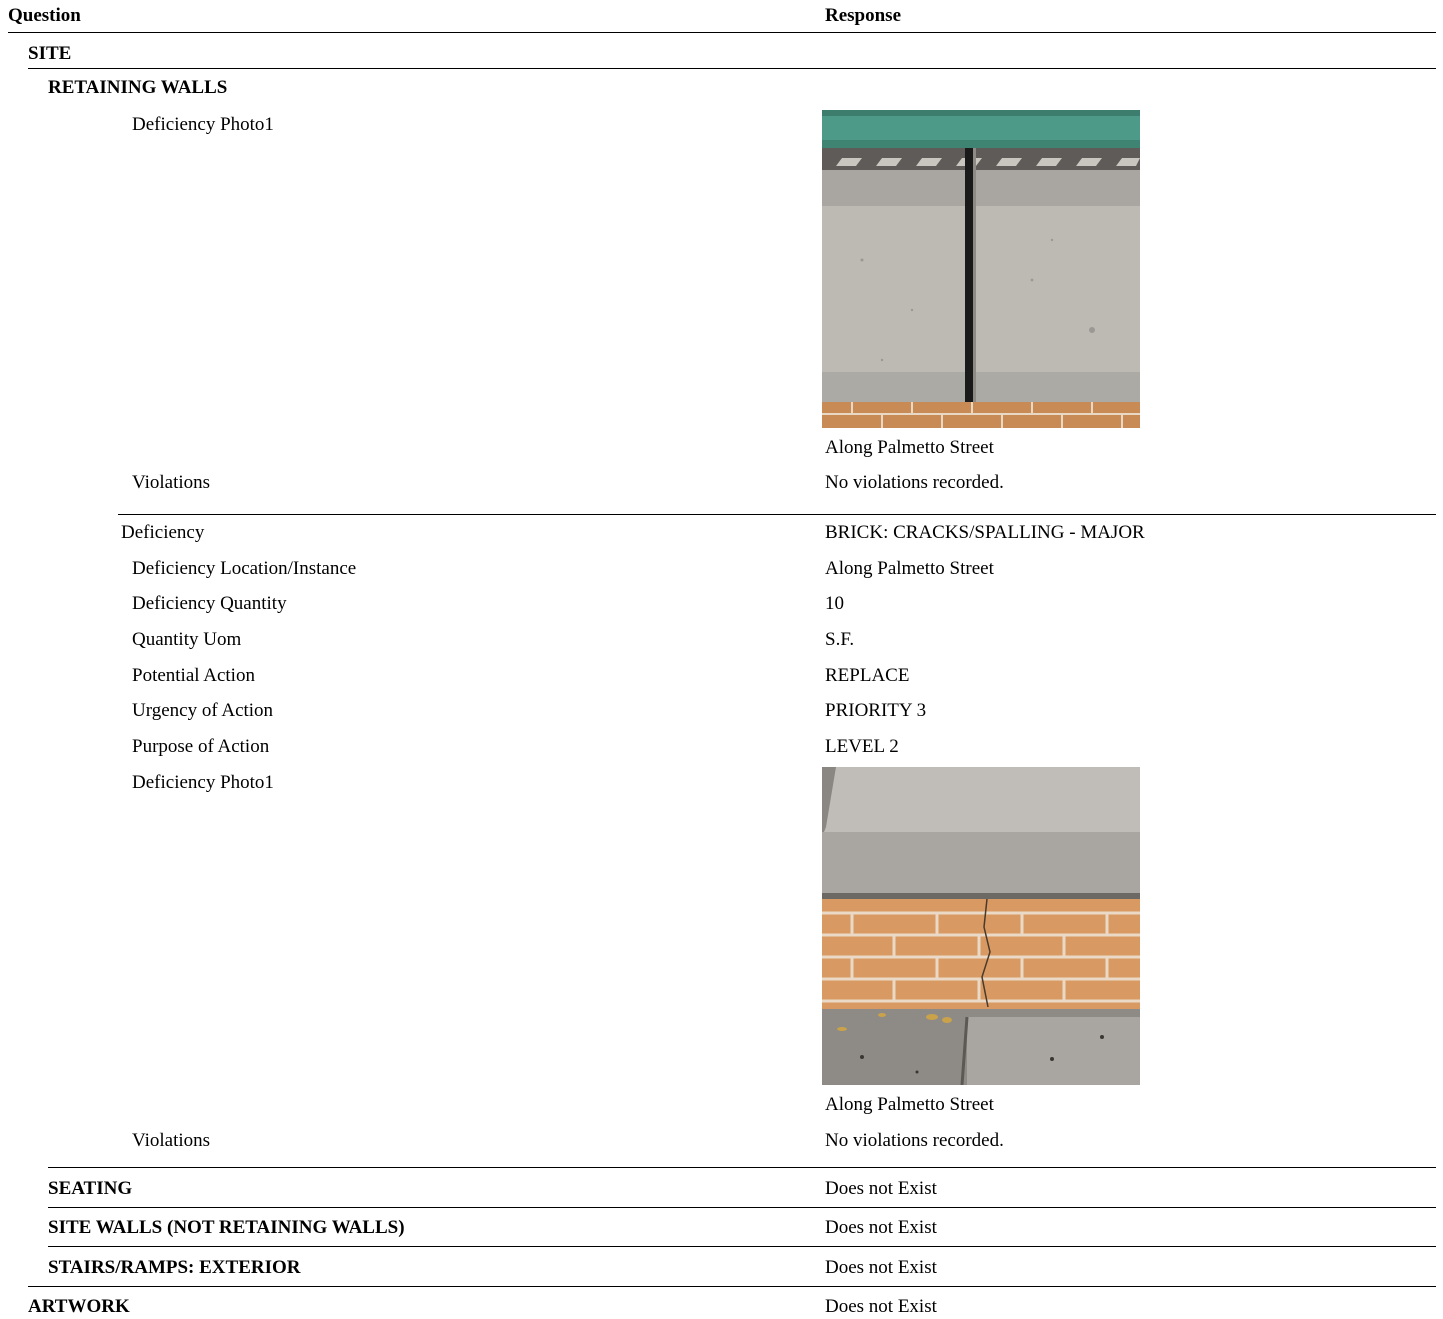 Image resolution: width=1443 pixels, height=1319 pixels. Describe the element at coordinates (163, 532) in the screenshot. I see `deficiency-label: Deficiency` at that location.